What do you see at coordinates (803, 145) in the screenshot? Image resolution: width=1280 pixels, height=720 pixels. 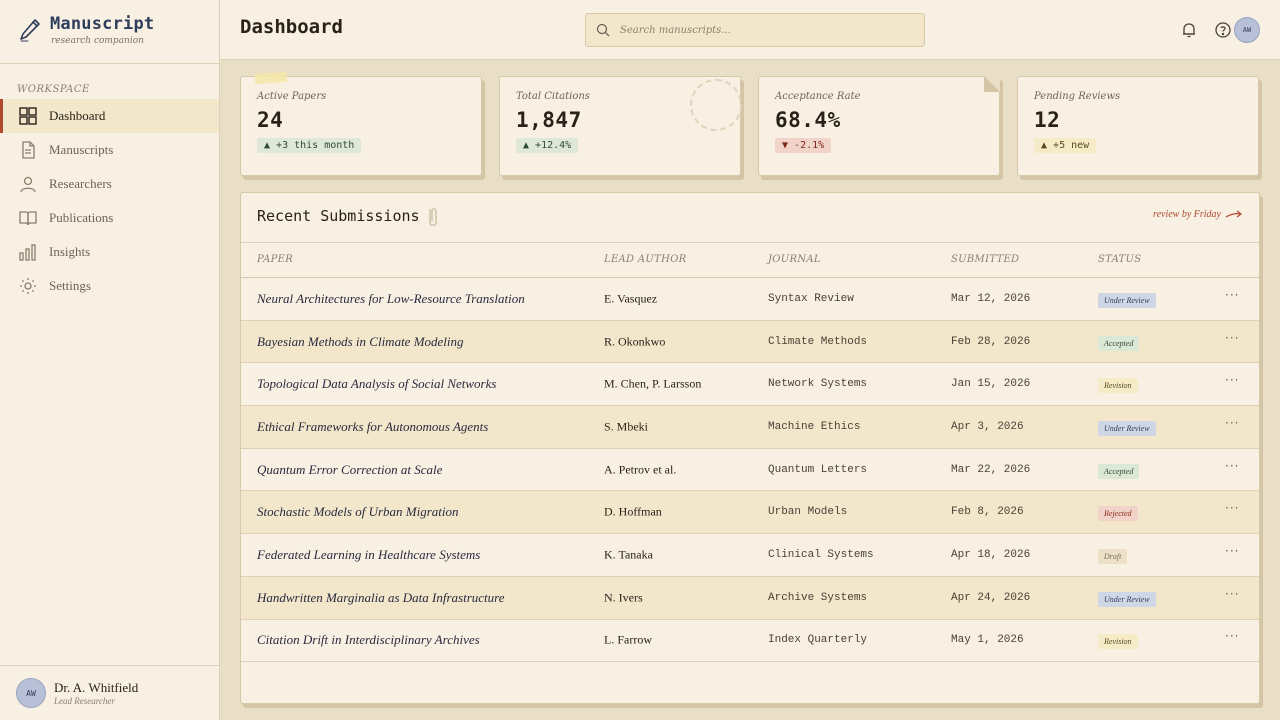 I see `stat-change-badge: ▼ -2.1%` at bounding box center [803, 145].